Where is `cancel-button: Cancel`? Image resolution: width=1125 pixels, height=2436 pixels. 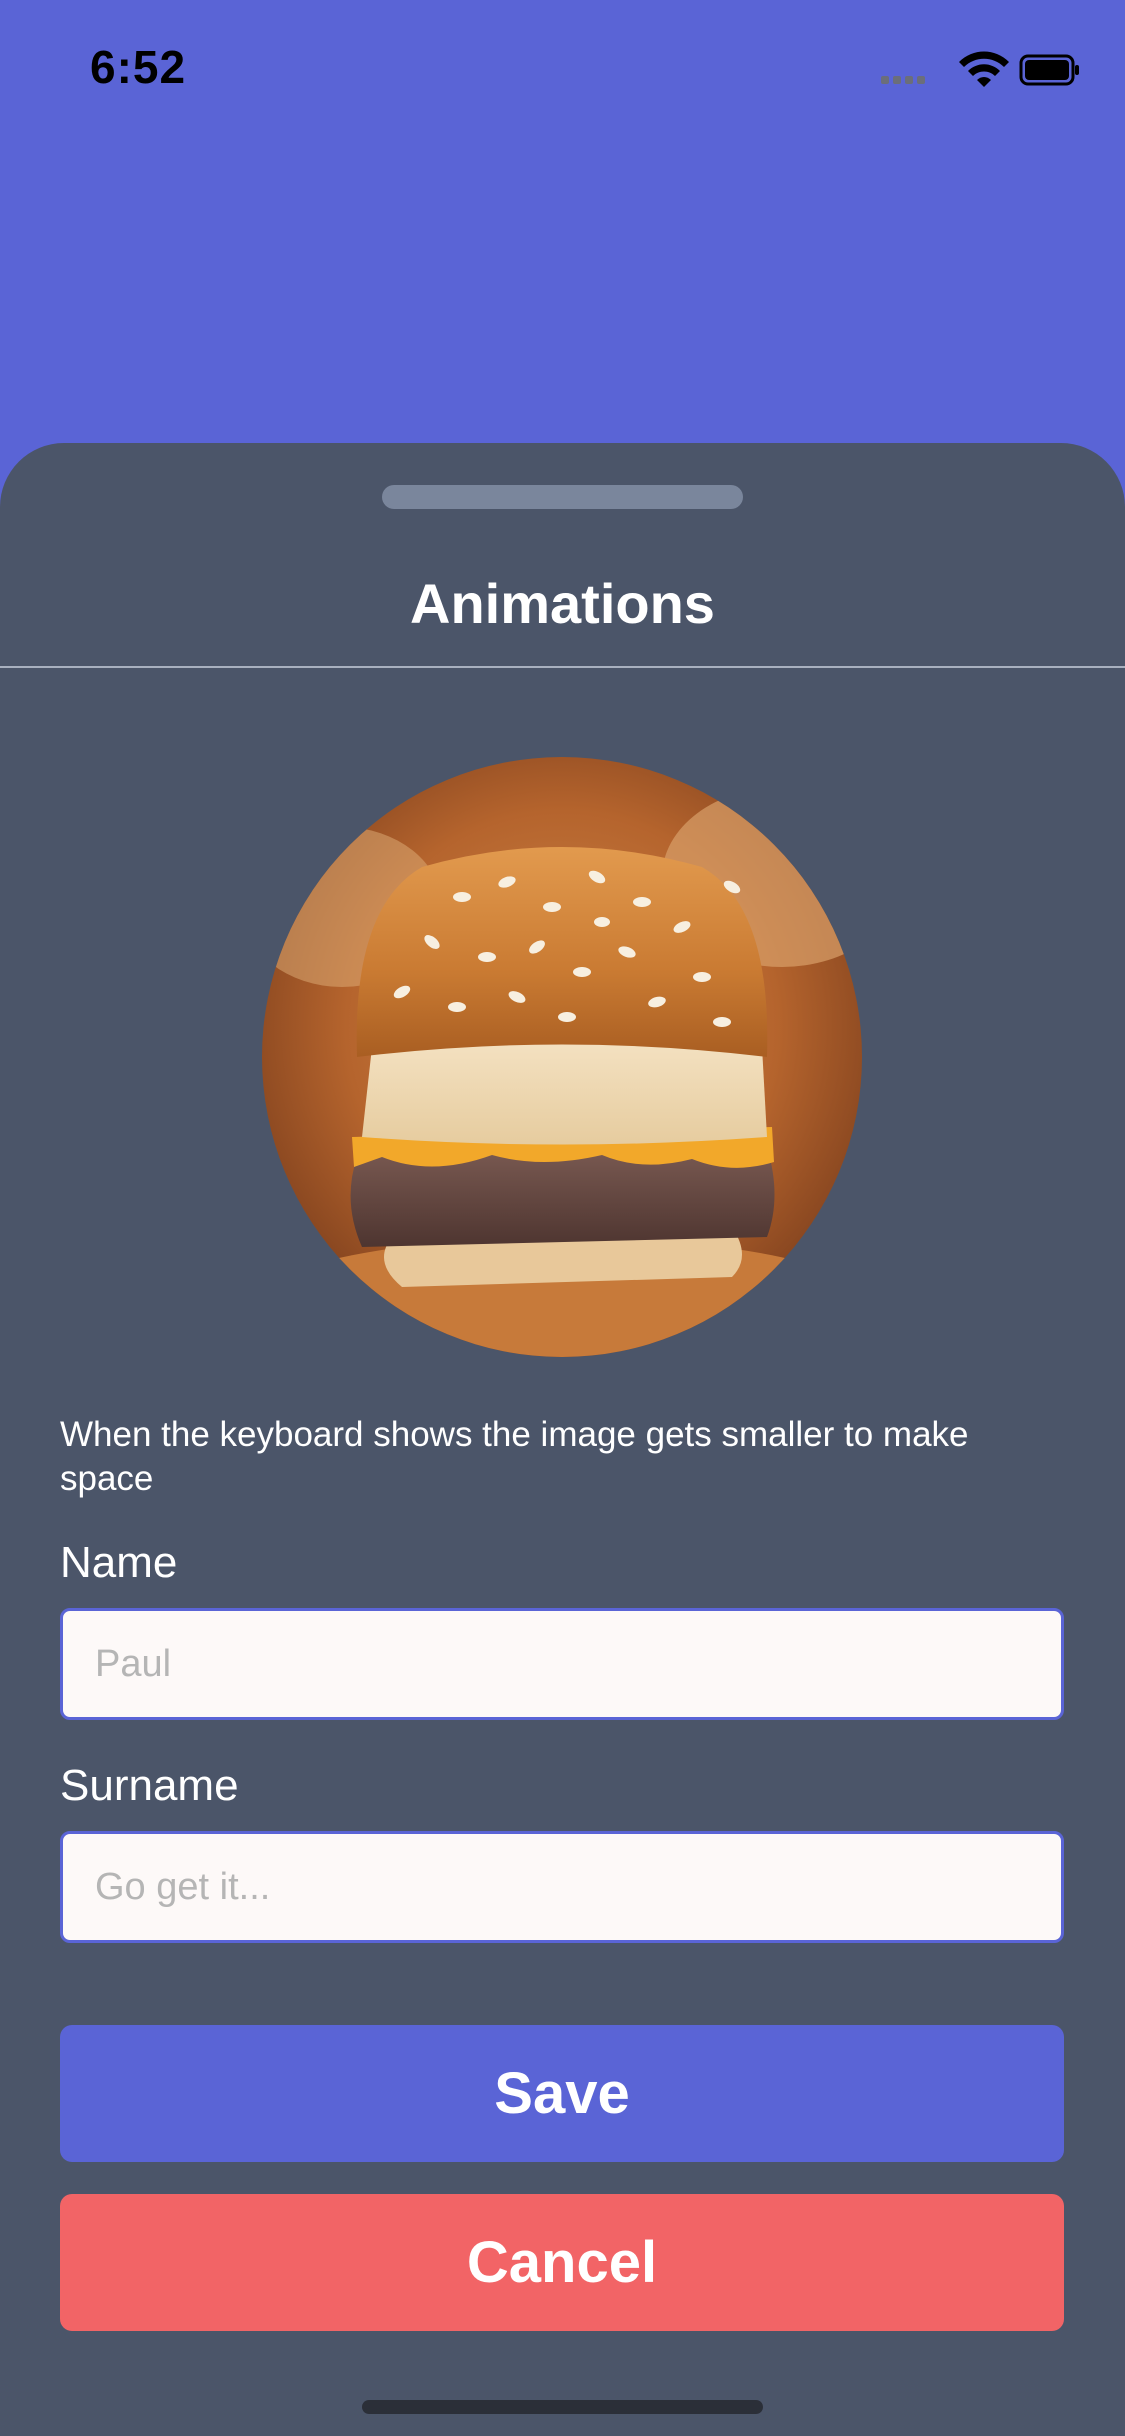 cancel-button: Cancel is located at coordinates (562, 2262).